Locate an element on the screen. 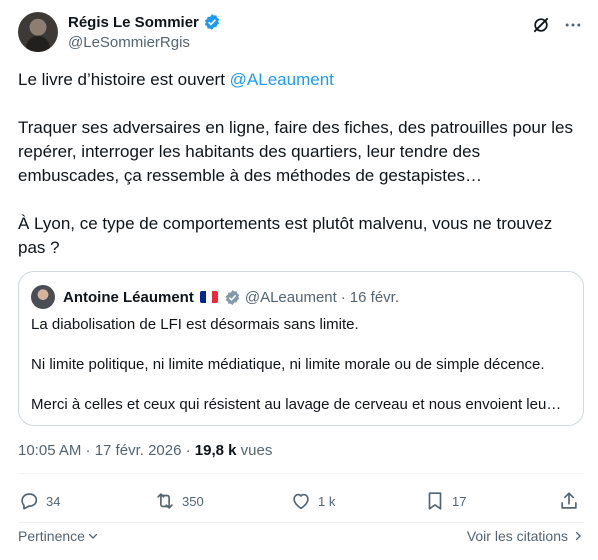 This screenshot has width=598, height=560. more-icon is located at coordinates (573, 25).